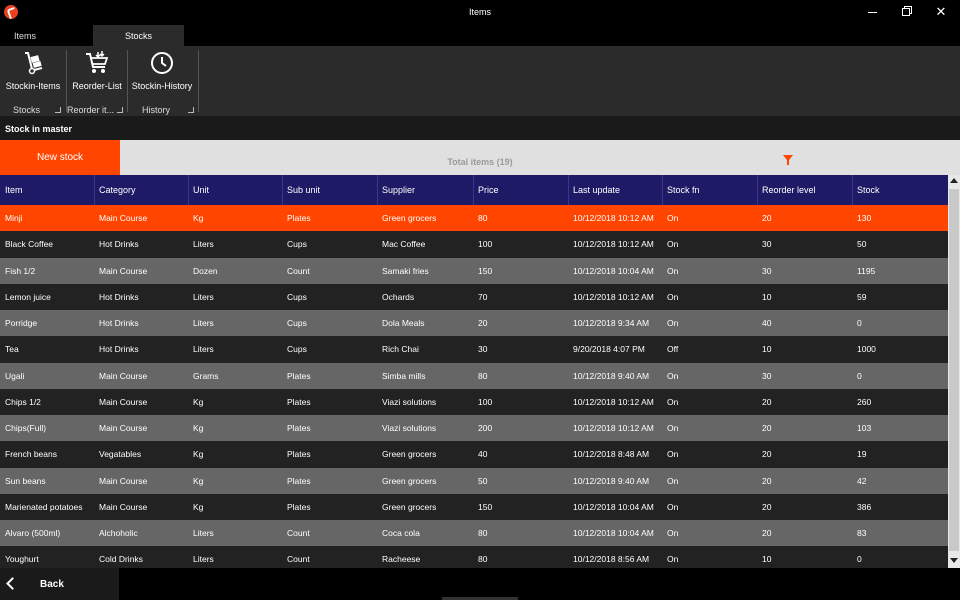  I want to click on new-stock-button: New stock, so click(60, 157).